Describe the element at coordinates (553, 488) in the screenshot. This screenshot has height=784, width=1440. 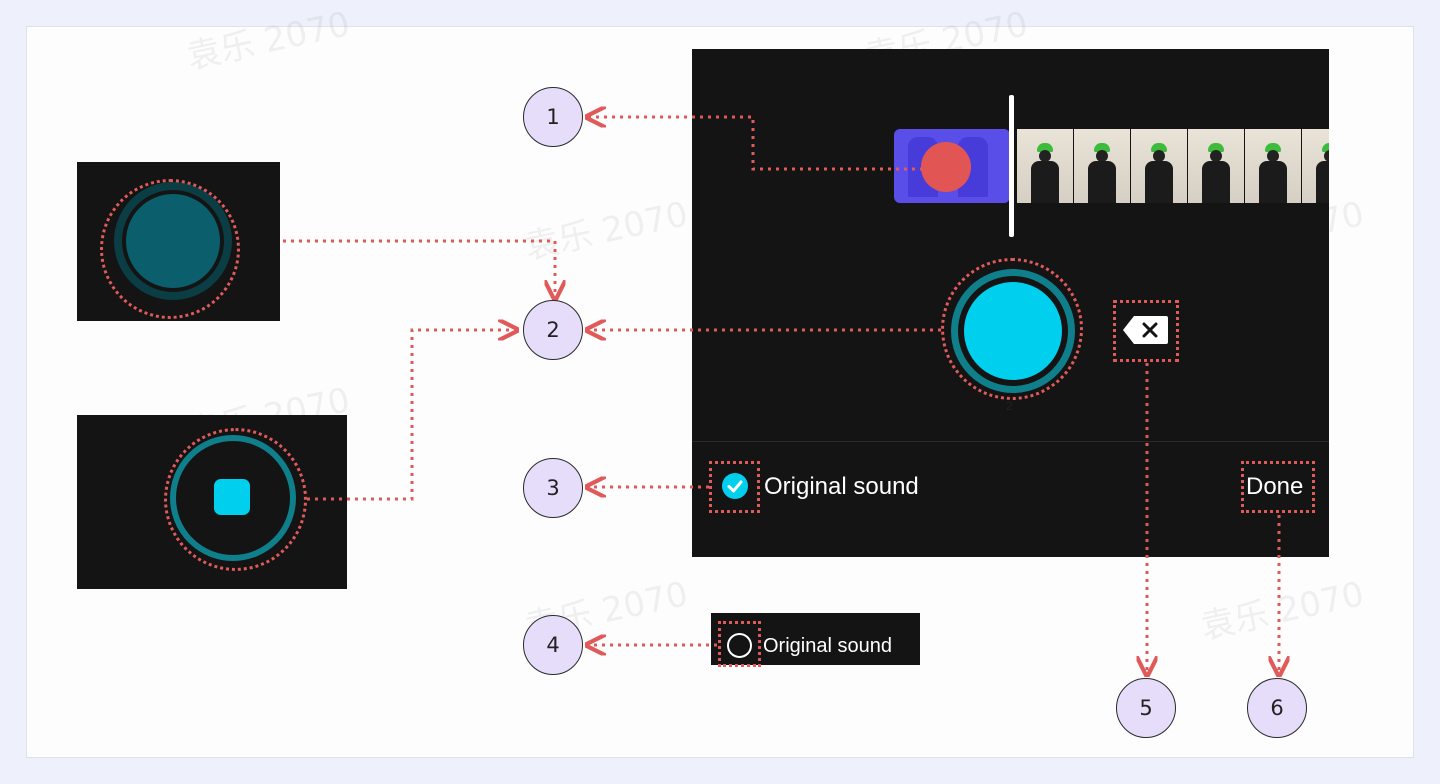
I see `callout-3: 3` at that location.